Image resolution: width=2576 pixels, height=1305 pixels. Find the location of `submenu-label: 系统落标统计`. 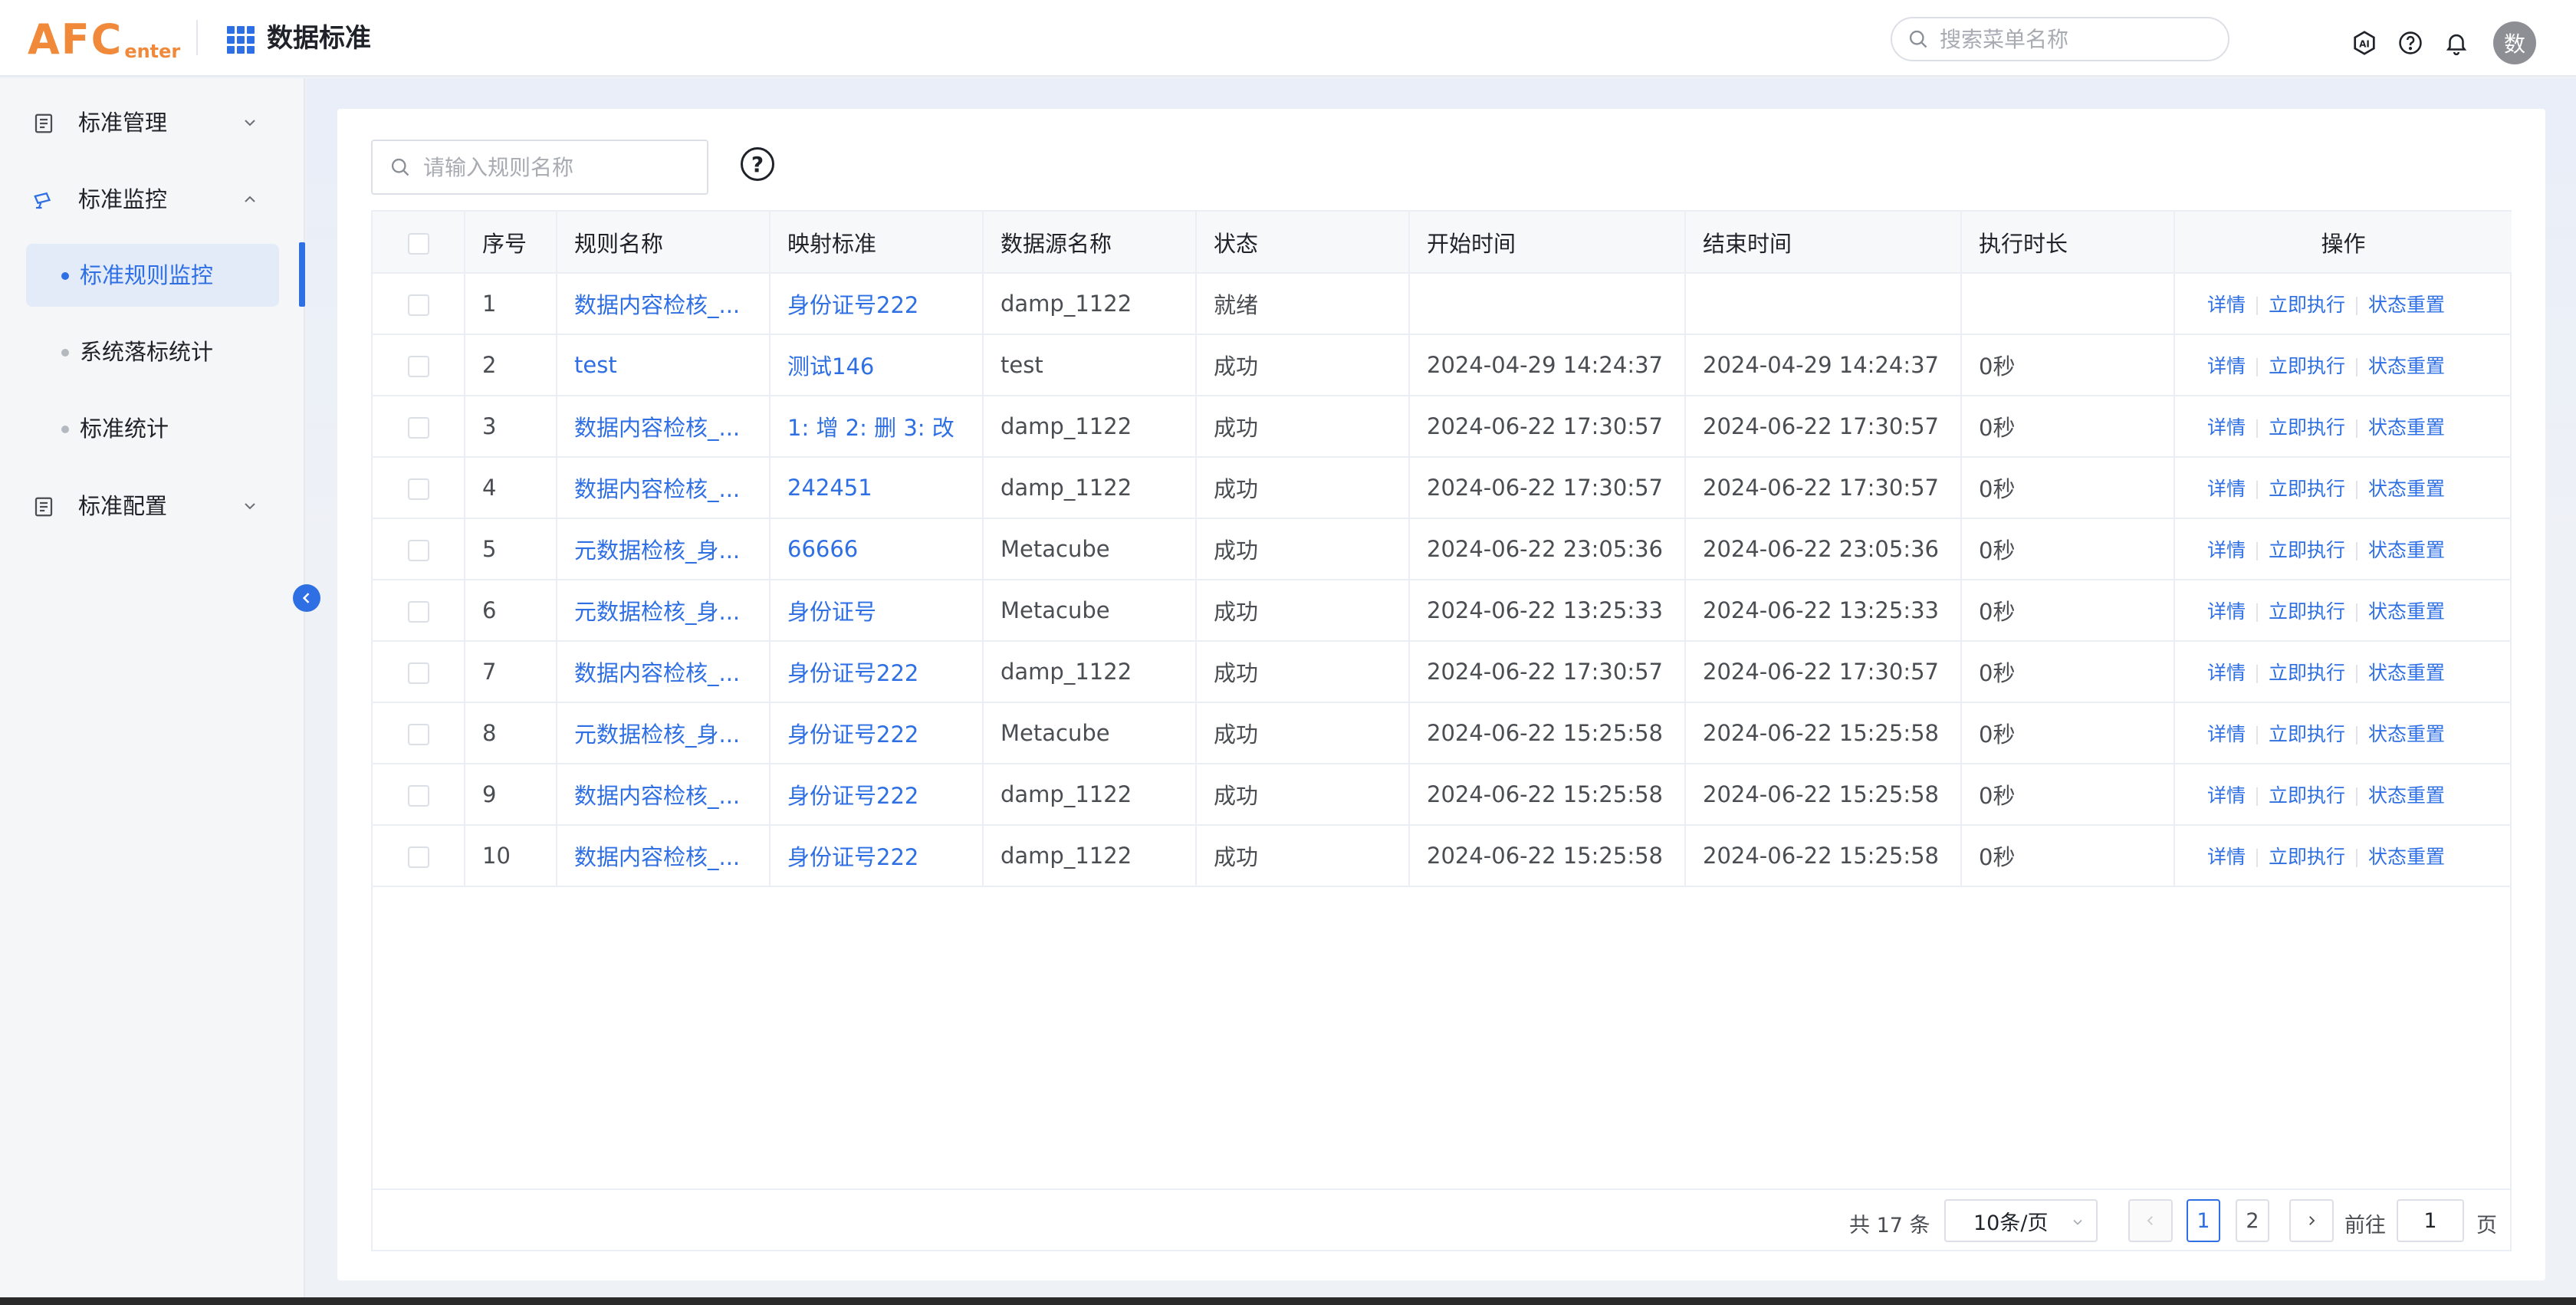

submenu-label: 系统落标统计 is located at coordinates (147, 352).